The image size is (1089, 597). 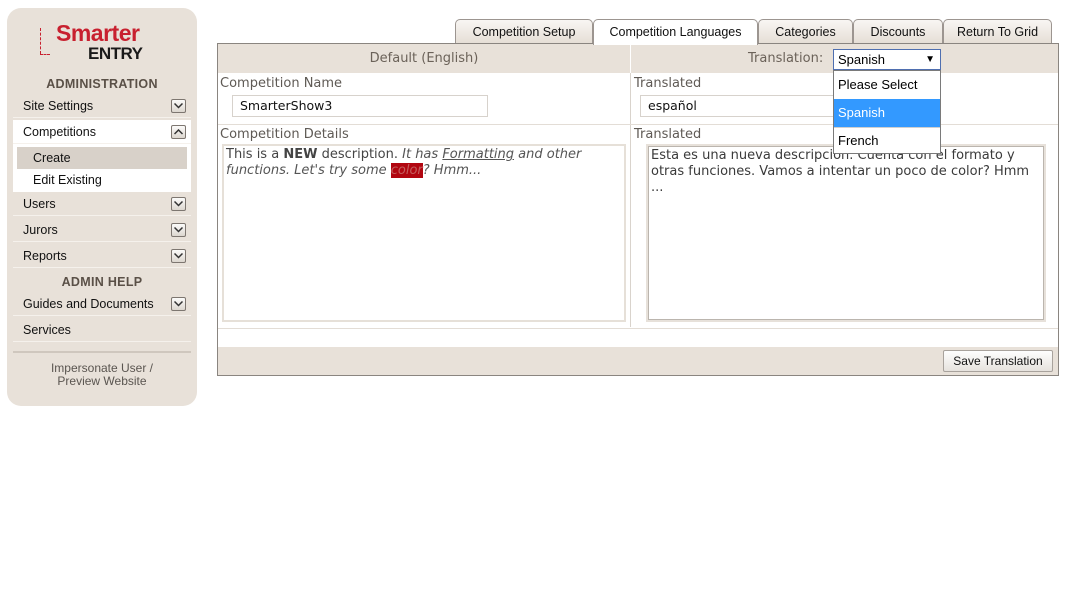 I want to click on competition-name-input: SmarterShow3, so click(x=360, y=106).